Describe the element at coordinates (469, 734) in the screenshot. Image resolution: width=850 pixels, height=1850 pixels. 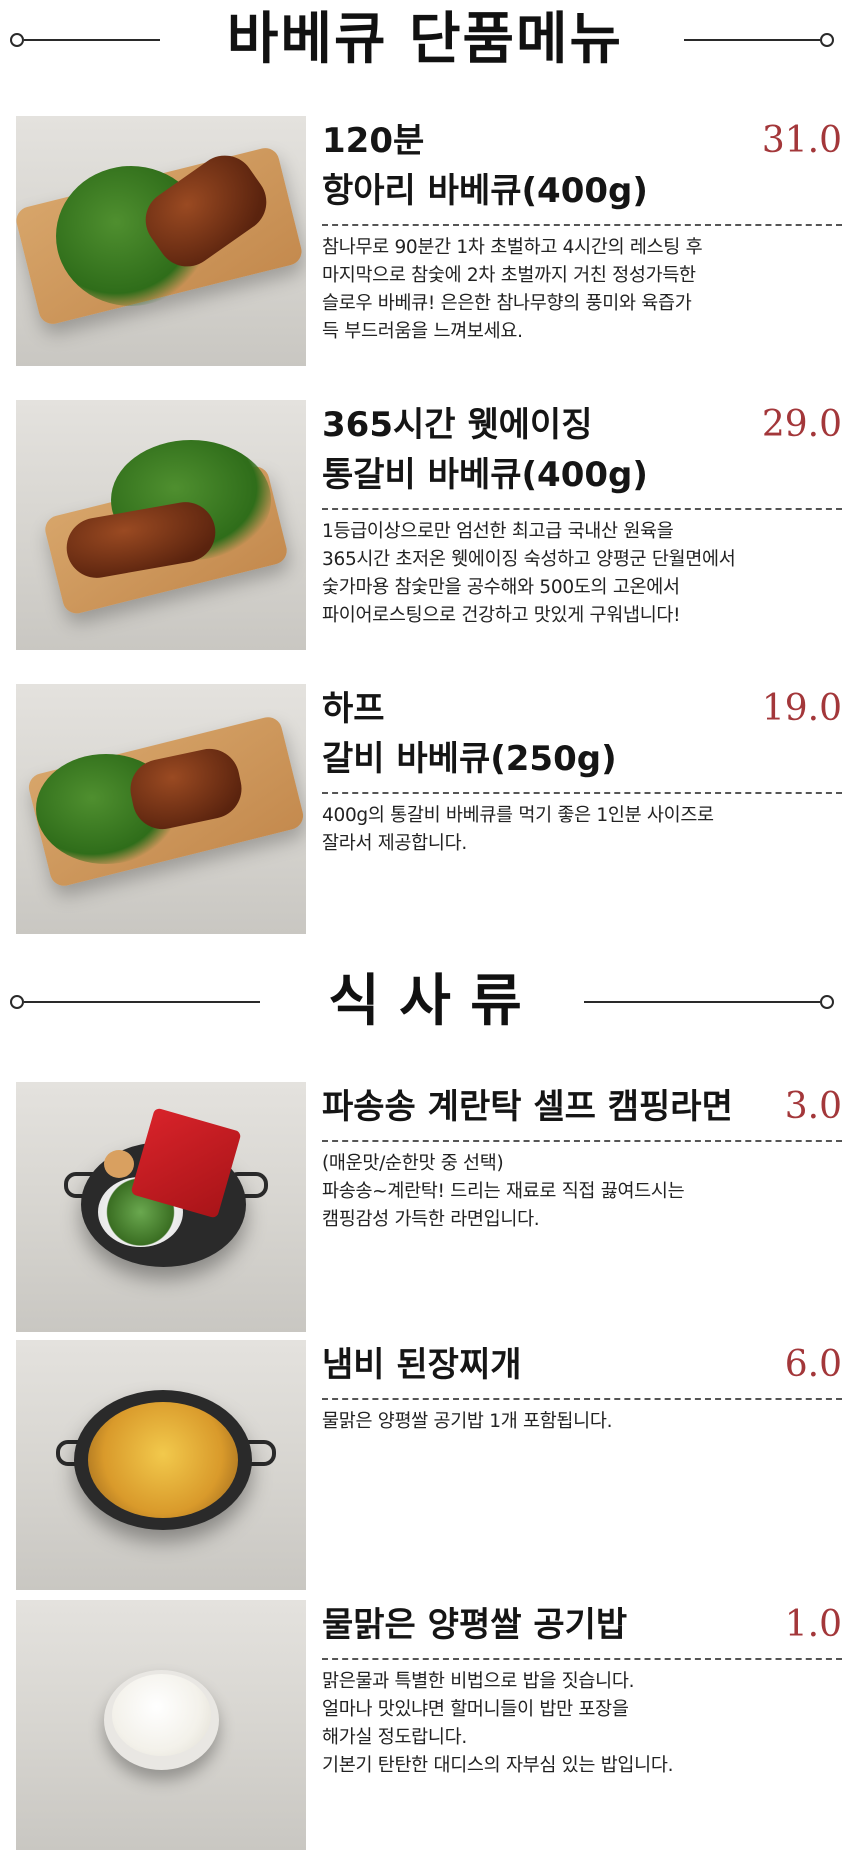
I see `menu-item-name: 하프 갈비 바베큐(250g)` at that location.